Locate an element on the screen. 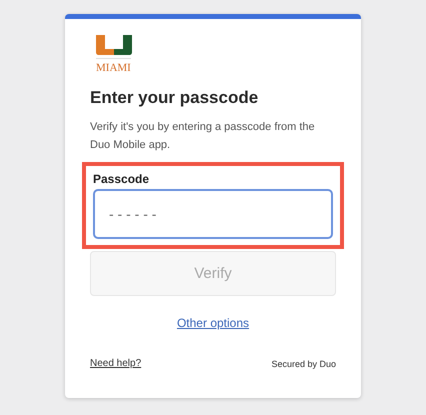 The height and width of the screenshot is (415, 426). passcode-label: Passcode is located at coordinates (121, 179).